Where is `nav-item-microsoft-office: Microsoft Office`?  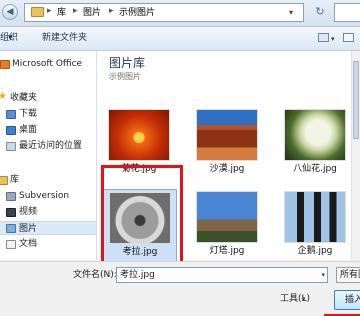
nav-item-microsoft-office: Microsoft Office is located at coordinates (48, 64).